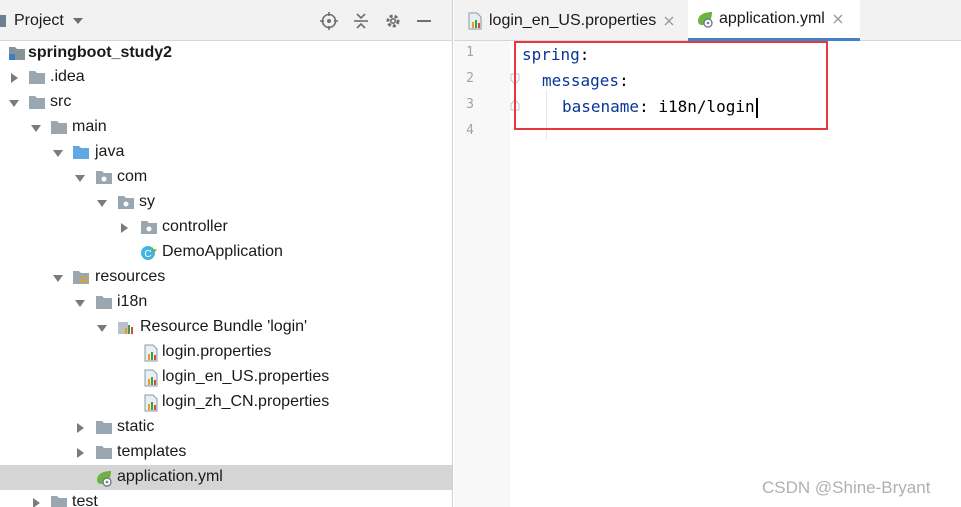 Image resolution: width=961 pixels, height=507 pixels. Describe the element at coordinates (329, 21) in the screenshot. I see `locate-target-icon` at that location.